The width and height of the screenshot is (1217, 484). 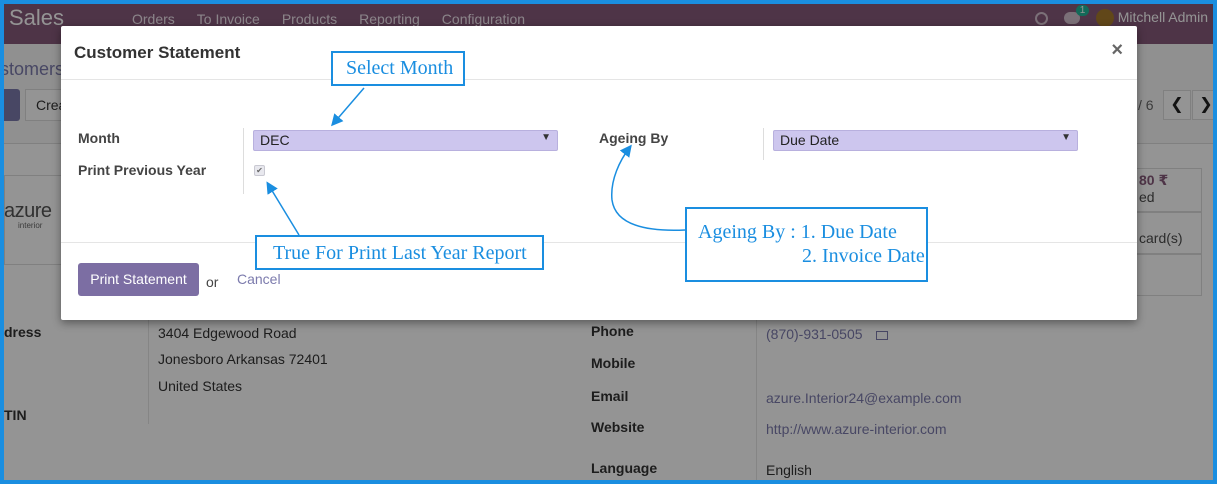 What do you see at coordinates (283, 208) in the screenshot?
I see `arrow-to-checkbox` at bounding box center [283, 208].